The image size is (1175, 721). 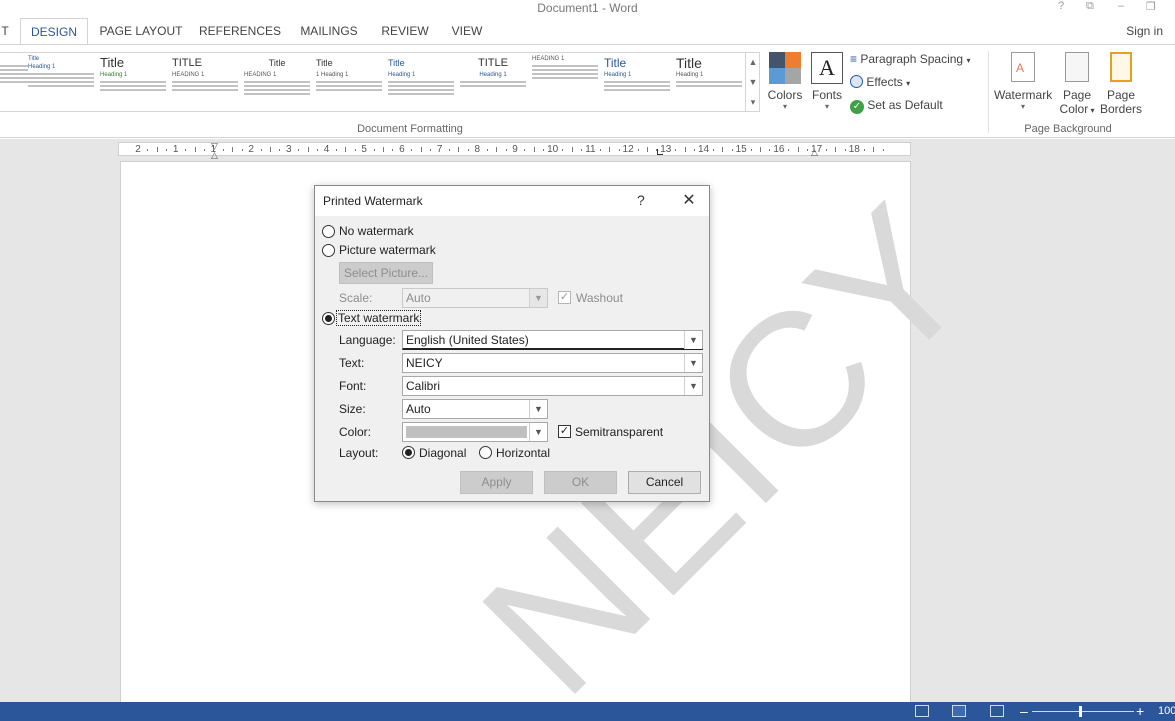 What do you see at coordinates (485, 452) in the screenshot?
I see `horizontal-radio` at bounding box center [485, 452].